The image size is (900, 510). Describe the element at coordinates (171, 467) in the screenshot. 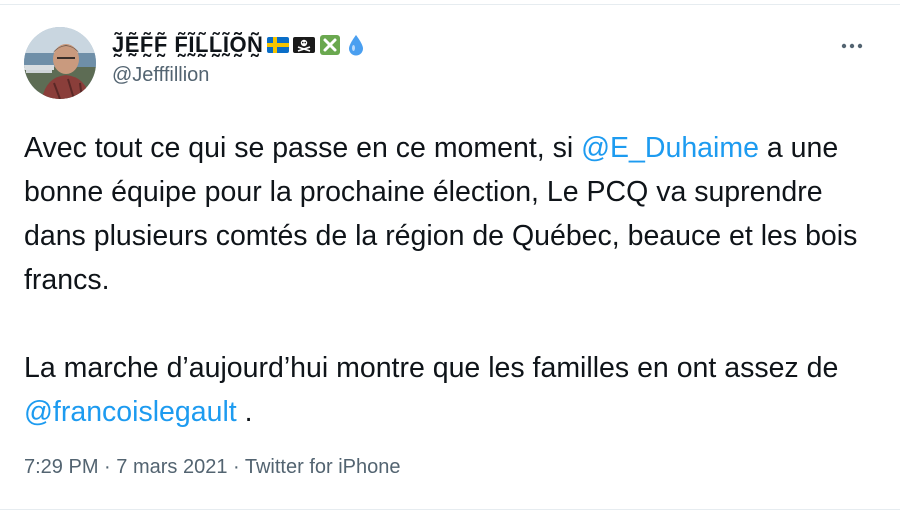

I see `tweet-date: 7 mars 2021` at that location.